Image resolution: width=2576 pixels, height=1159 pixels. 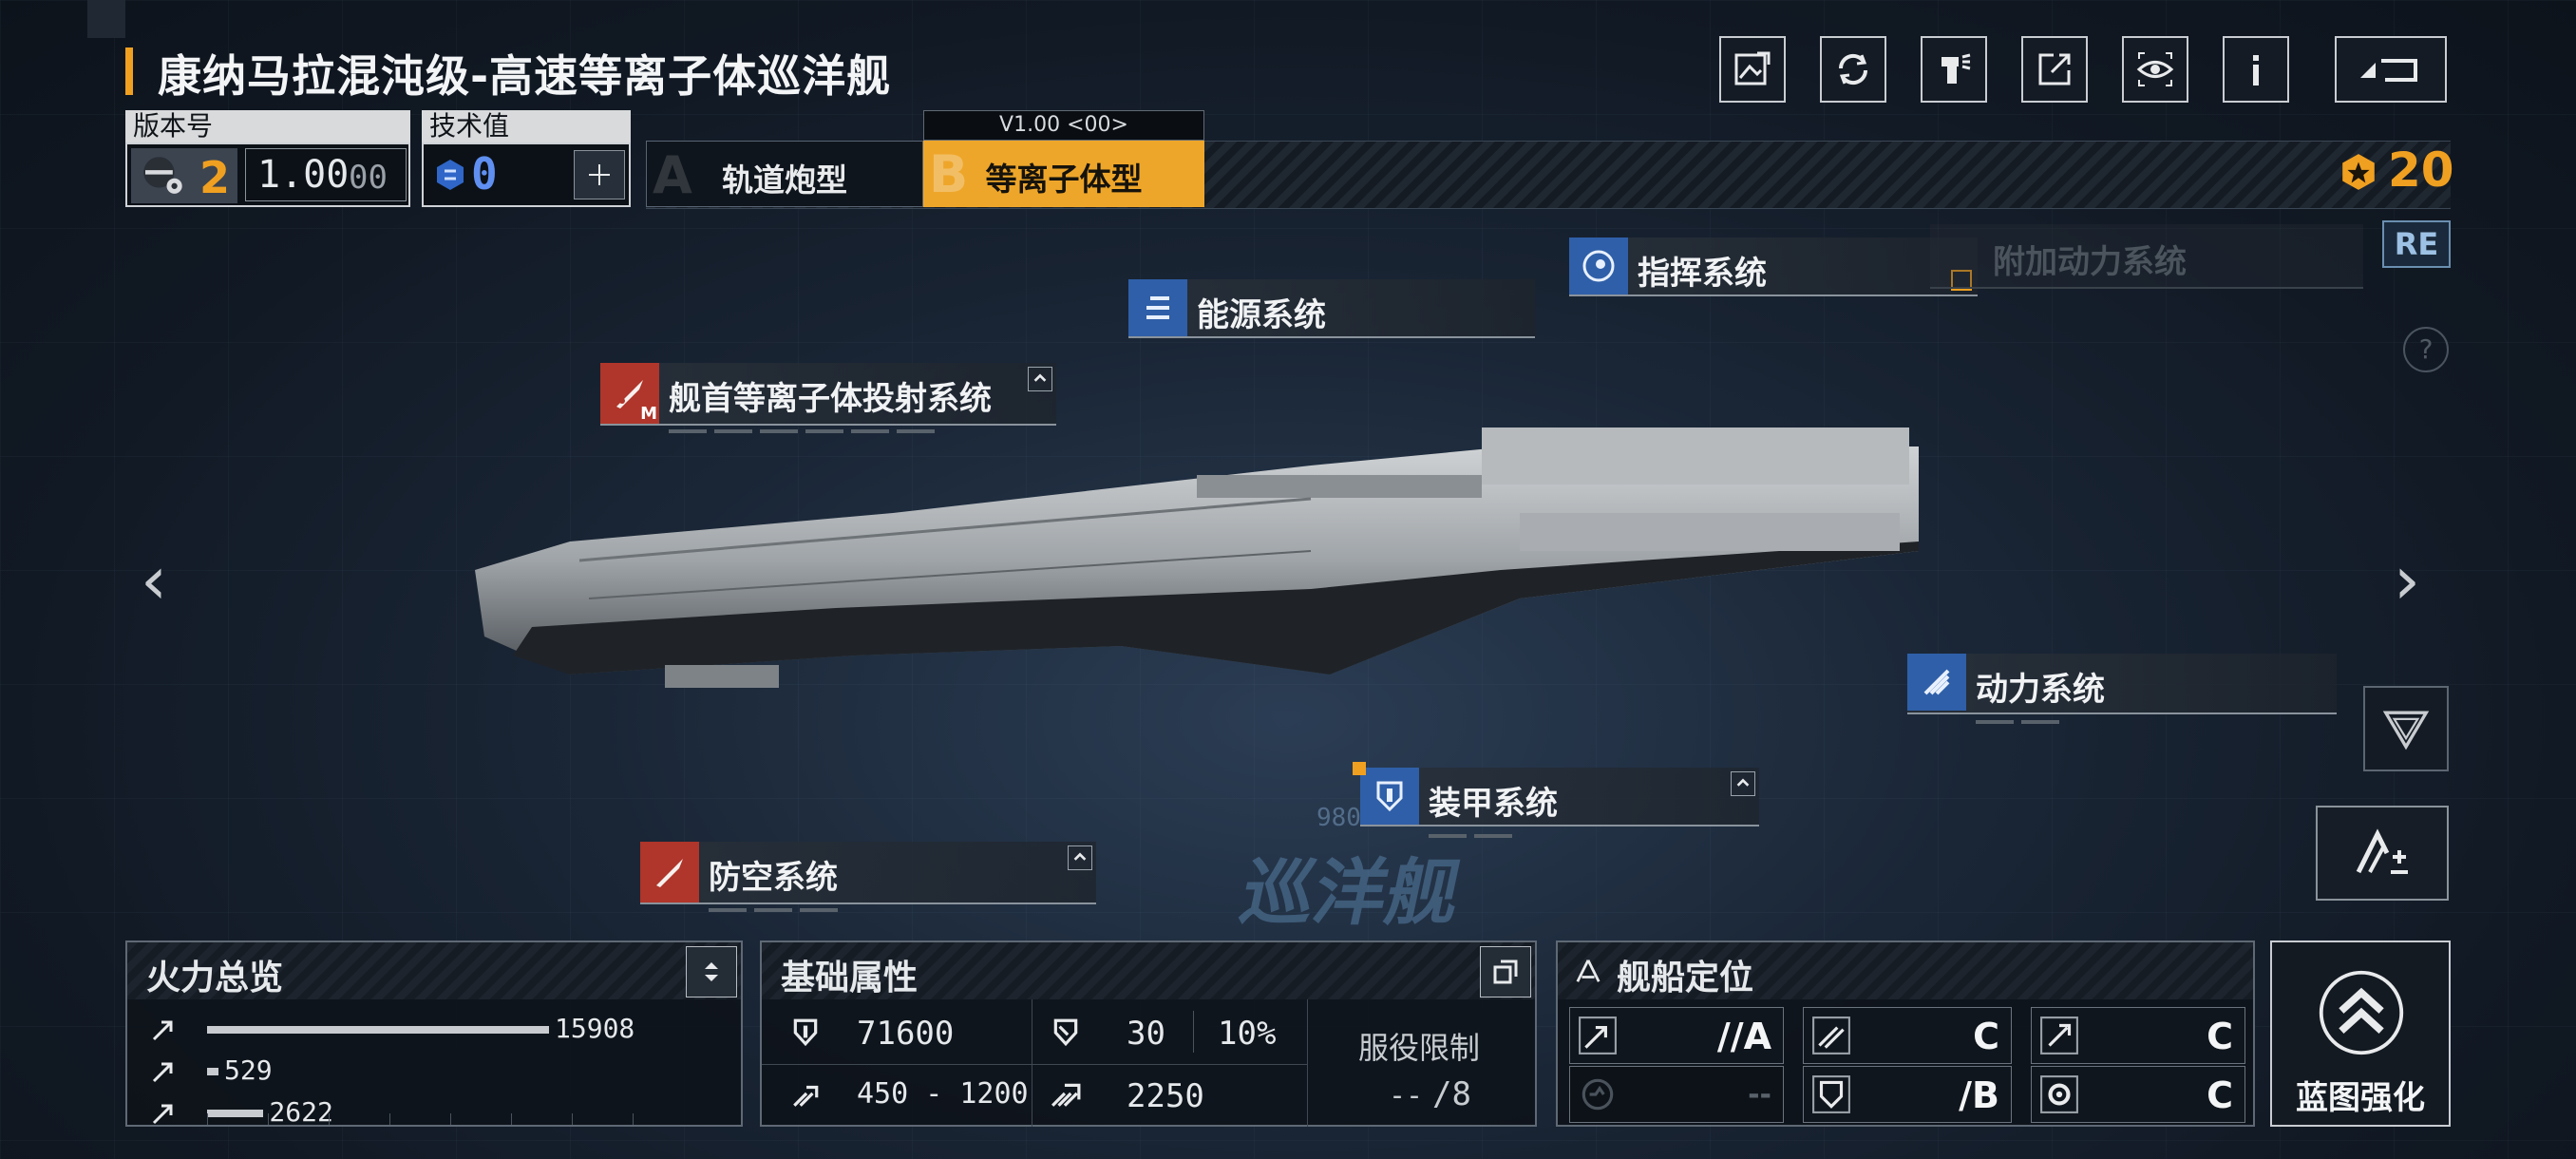 I want to click on blueprint-upgrade-button: 蓝图强化, so click(x=2360, y=1033).